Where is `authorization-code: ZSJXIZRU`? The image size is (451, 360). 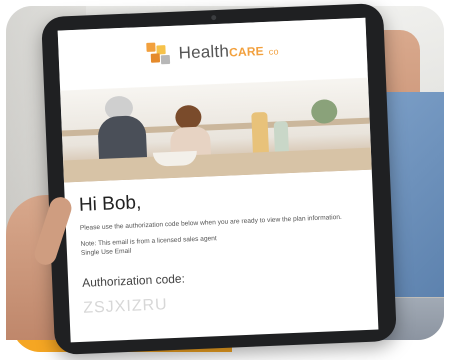 authorization-code: ZSJXIZRU is located at coordinates (226, 303).